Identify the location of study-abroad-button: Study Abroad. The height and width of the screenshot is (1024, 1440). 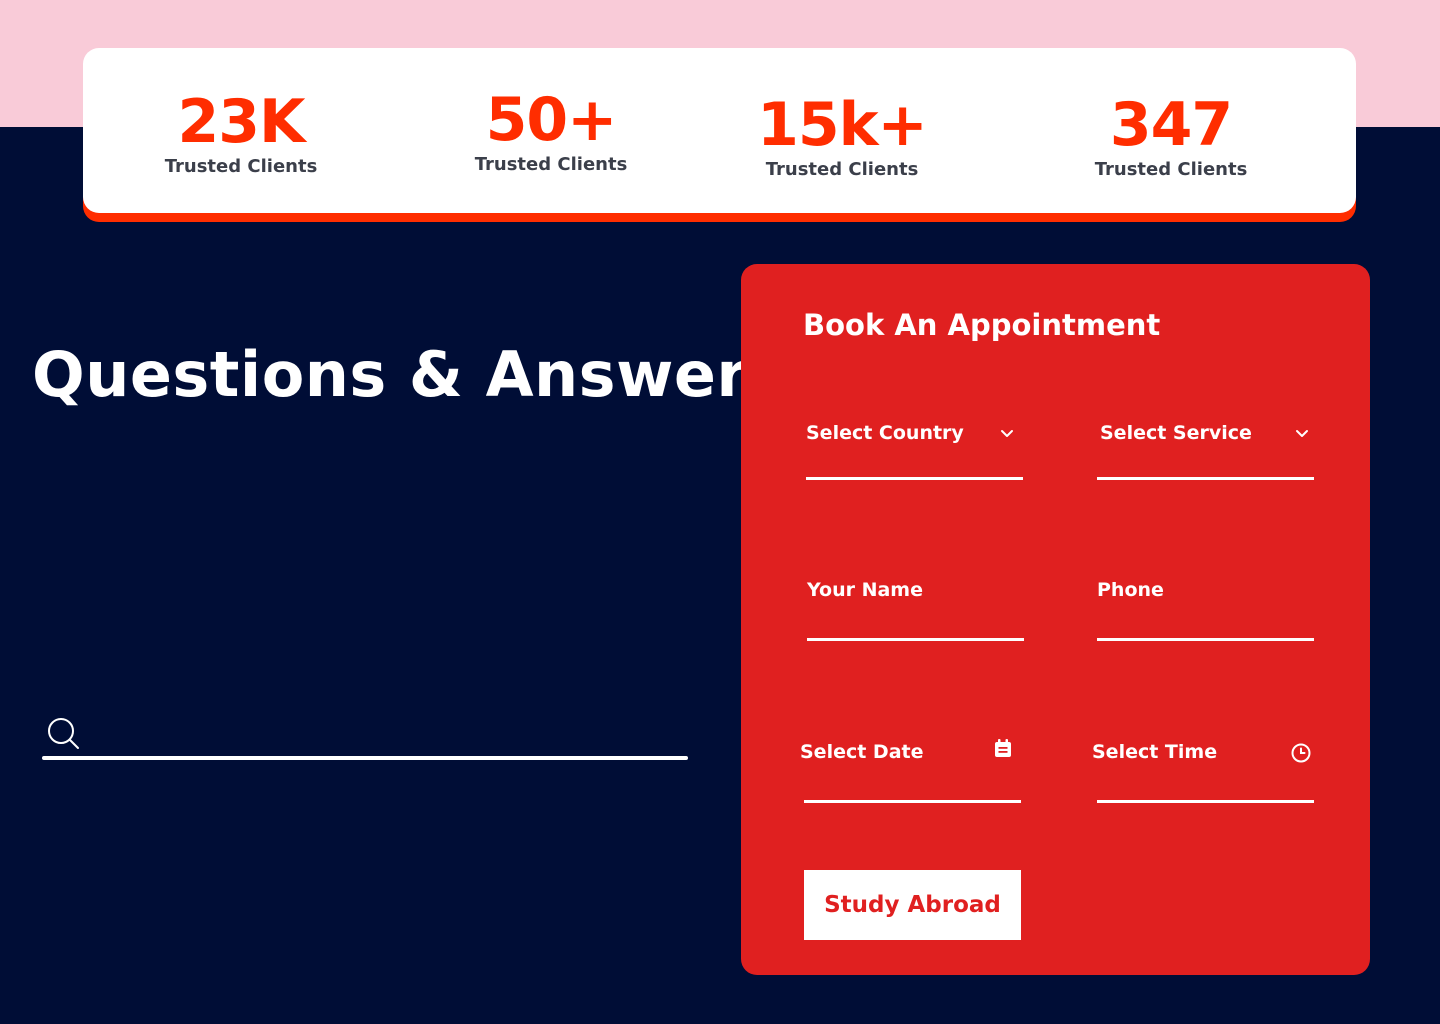
(912, 905).